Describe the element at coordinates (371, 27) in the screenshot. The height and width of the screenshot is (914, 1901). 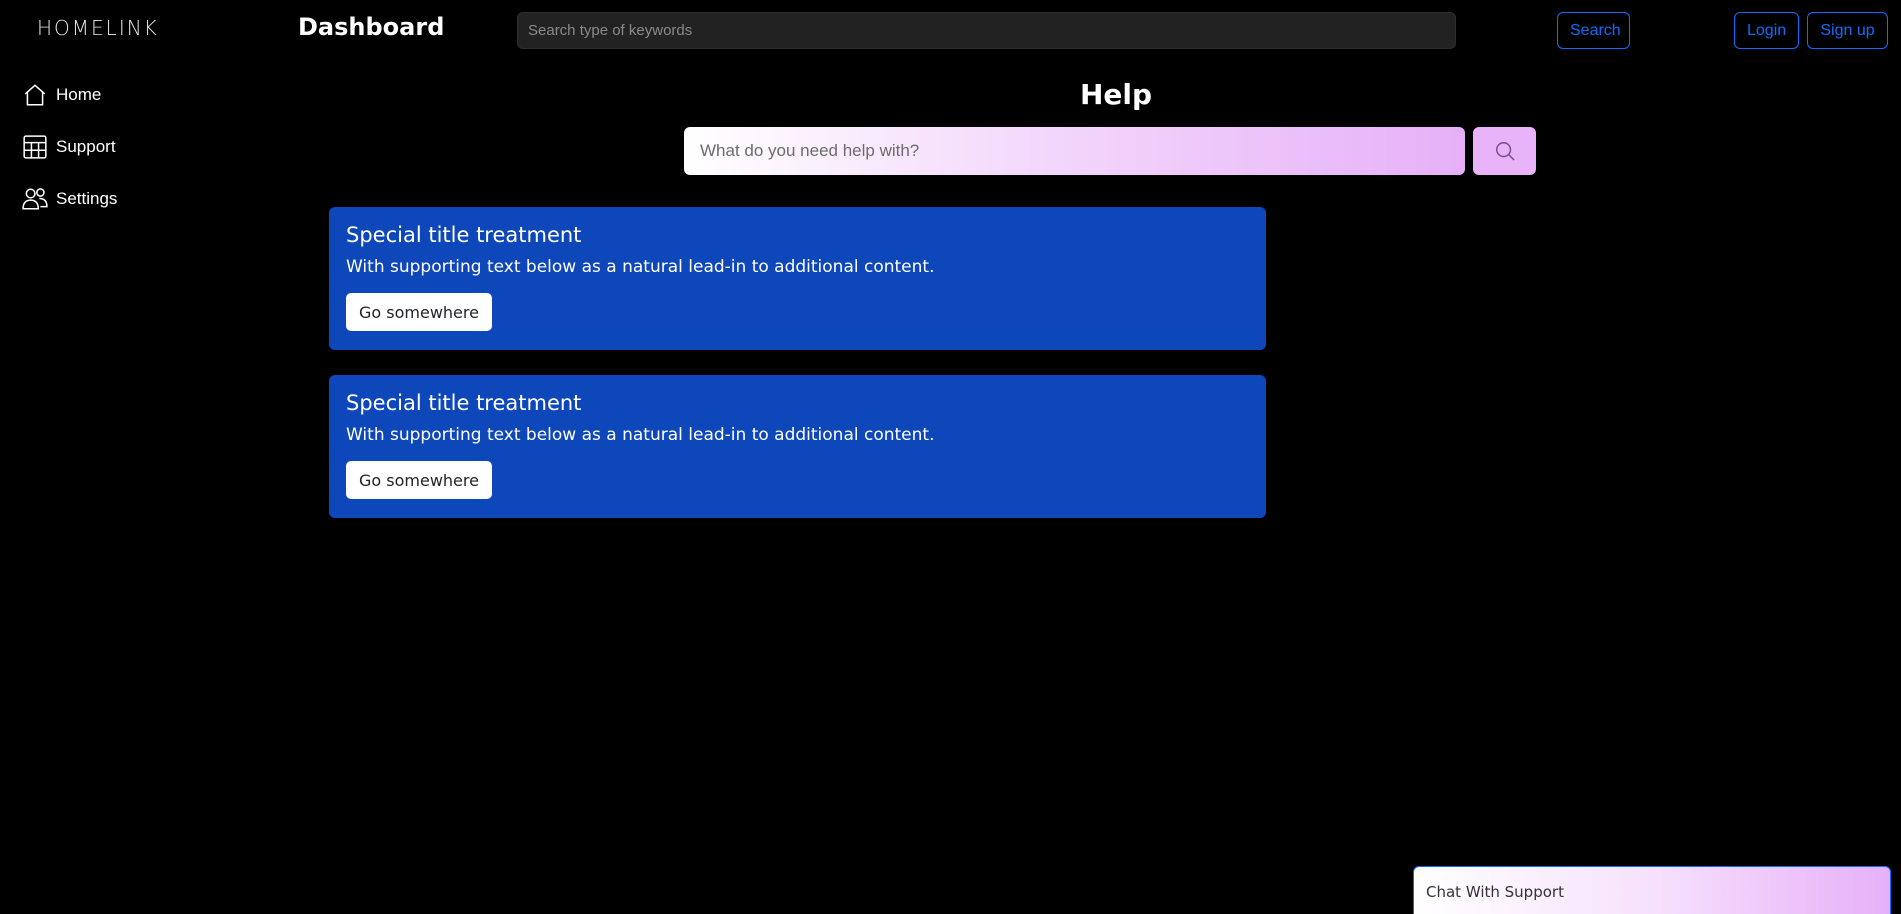
I see `page-title: Dashboard` at that location.